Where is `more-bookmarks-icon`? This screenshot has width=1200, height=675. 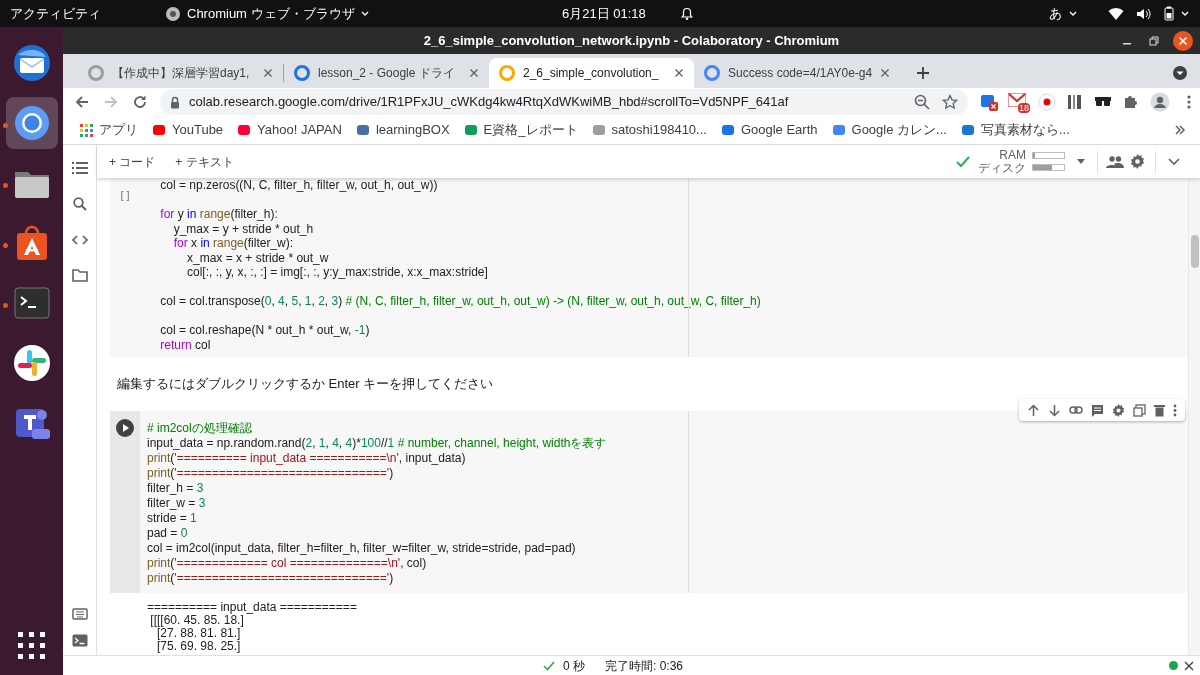 more-bookmarks-icon is located at coordinates (1180, 130).